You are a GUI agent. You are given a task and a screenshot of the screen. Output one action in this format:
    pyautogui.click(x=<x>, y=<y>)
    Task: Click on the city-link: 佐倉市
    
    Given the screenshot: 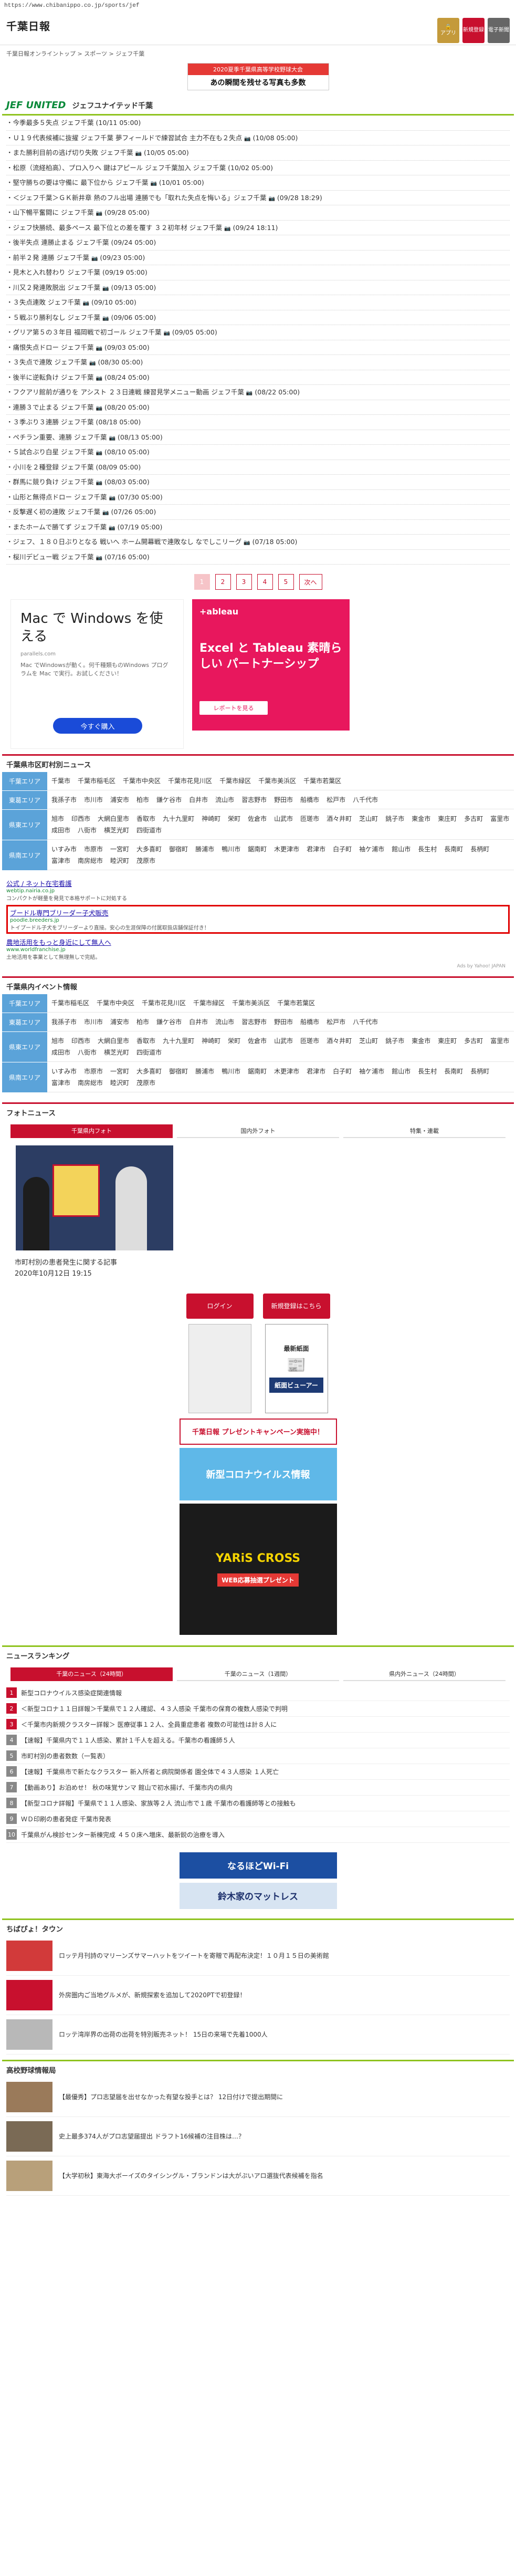 What is the action you would take?
    pyautogui.click(x=257, y=819)
    